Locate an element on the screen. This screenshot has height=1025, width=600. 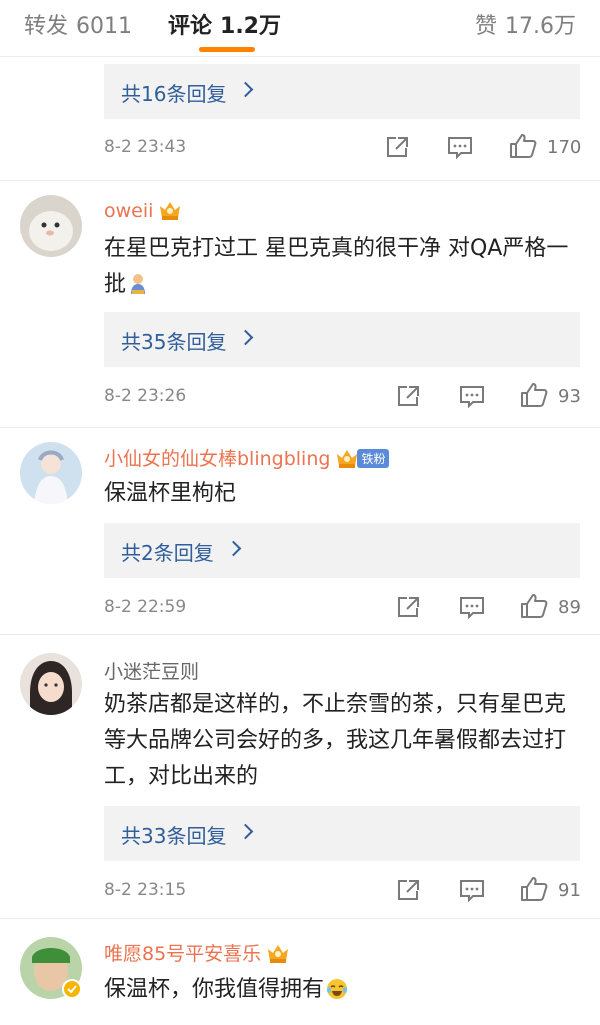
comment-time: 8-2 22:59 is located at coordinates (145, 607).